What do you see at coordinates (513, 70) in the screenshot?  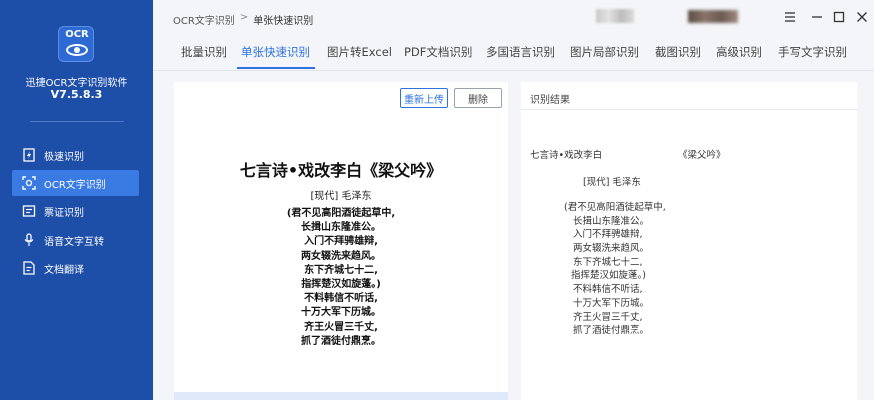 I see `tab-bar-divider` at bounding box center [513, 70].